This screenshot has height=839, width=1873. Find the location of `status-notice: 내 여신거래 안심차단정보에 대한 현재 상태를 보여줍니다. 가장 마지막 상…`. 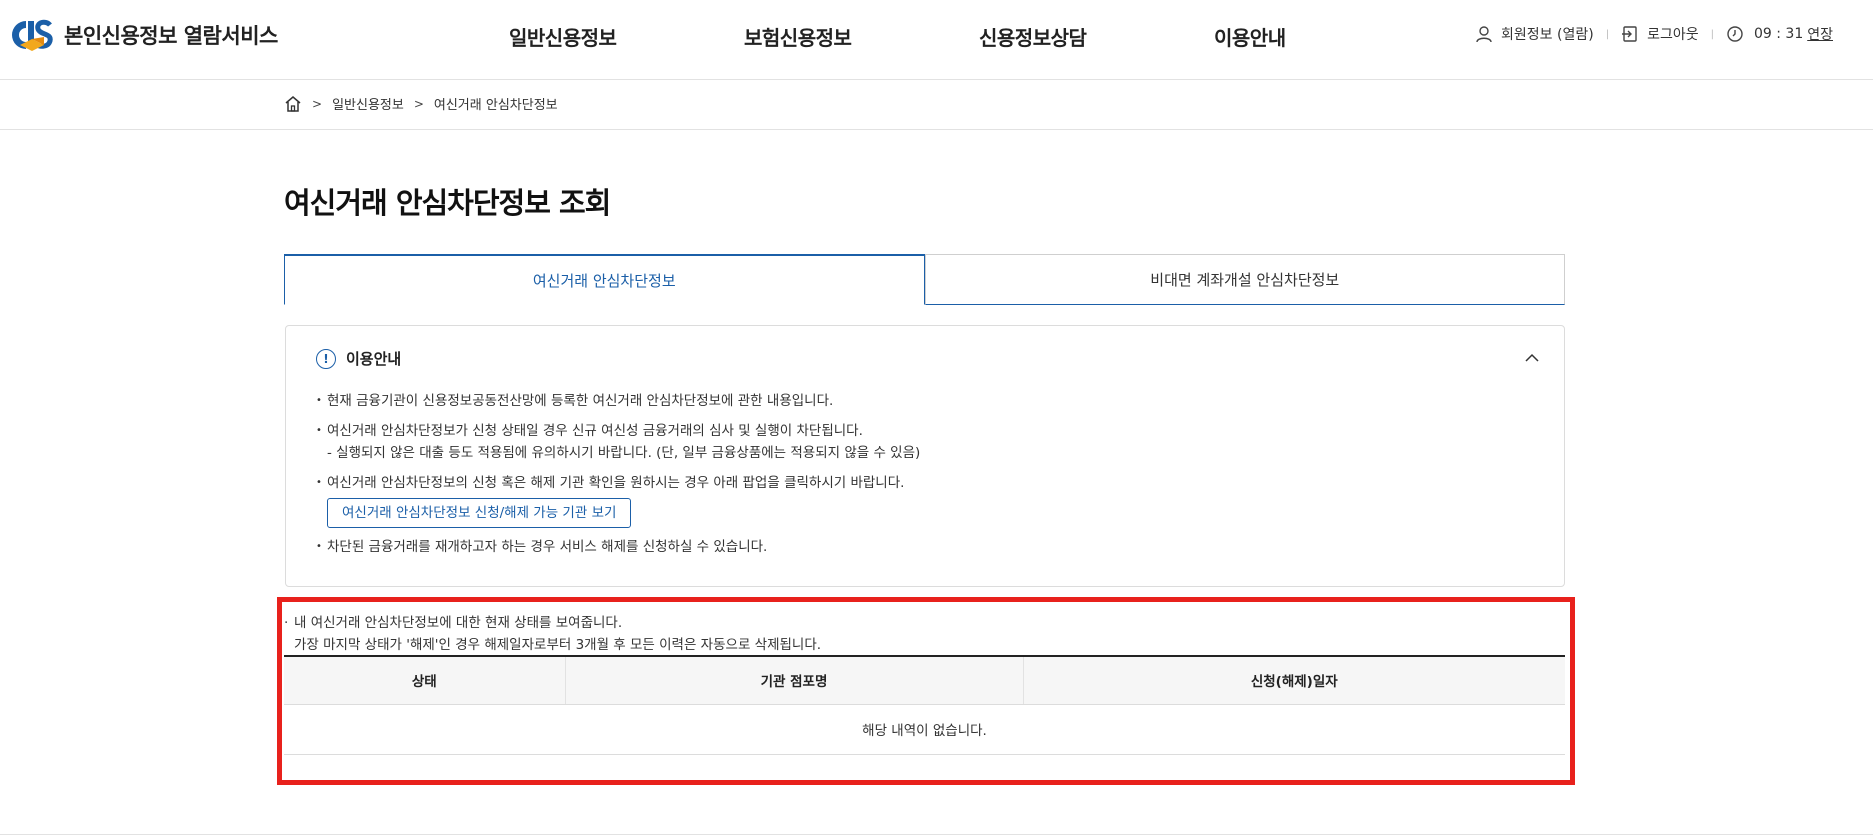

status-notice: 내 여신거래 안심차단정보에 대한 현재 상태를 보여줍니다. 가장 마지막 상… is located at coordinates (552, 634).